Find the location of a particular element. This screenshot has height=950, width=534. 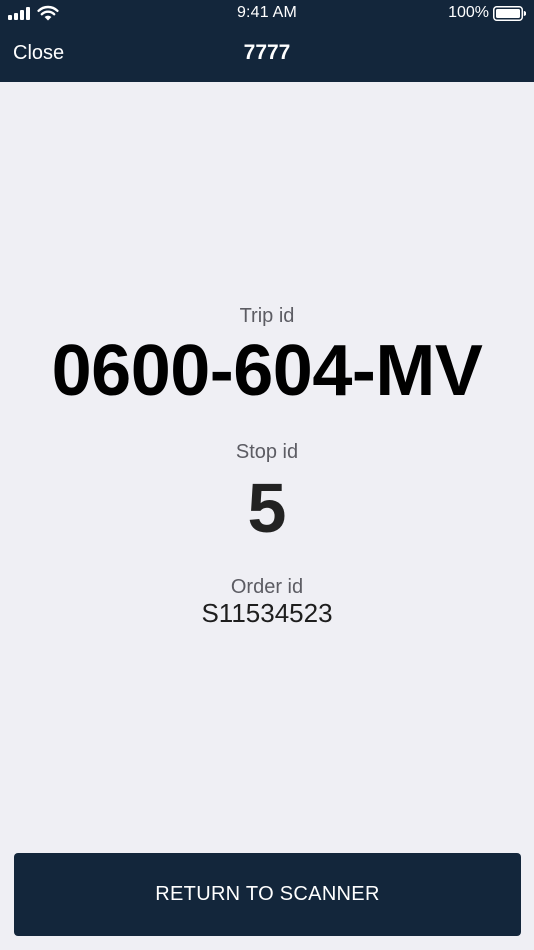

stop-id-value: 5 is located at coordinates (267, 508).